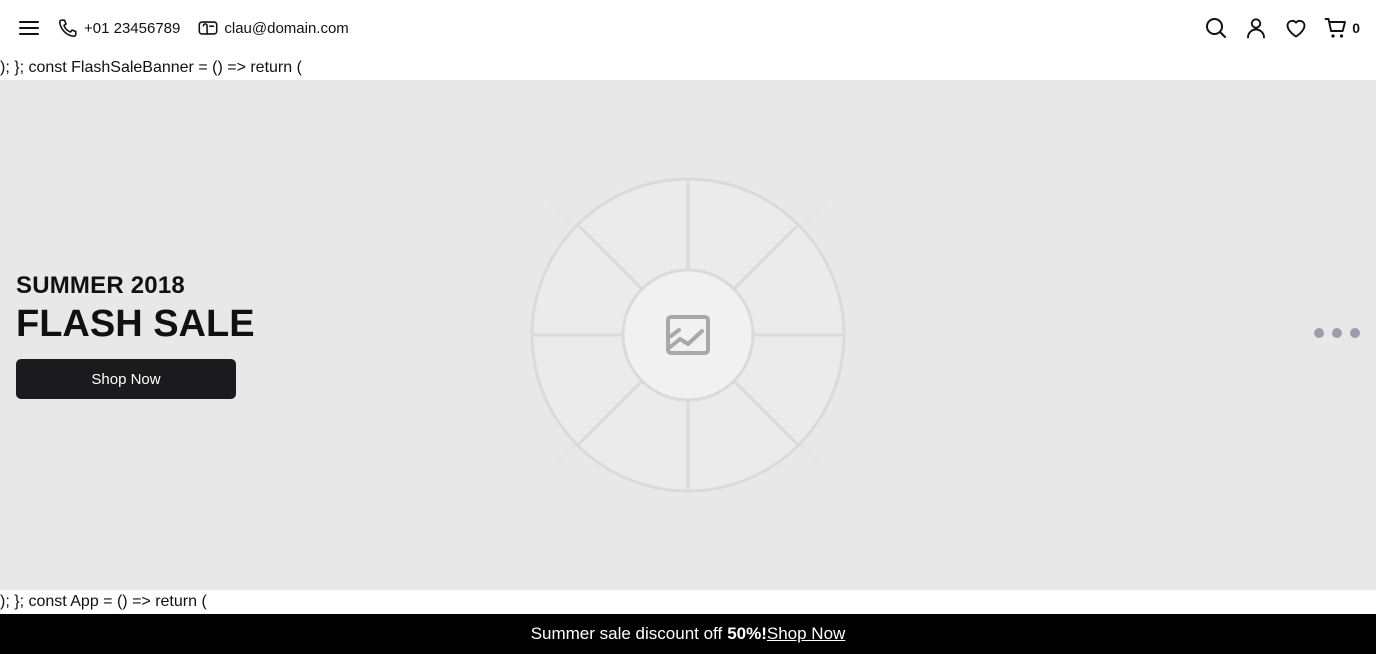  What do you see at coordinates (208, 28) in the screenshot?
I see `mail-icon` at bounding box center [208, 28].